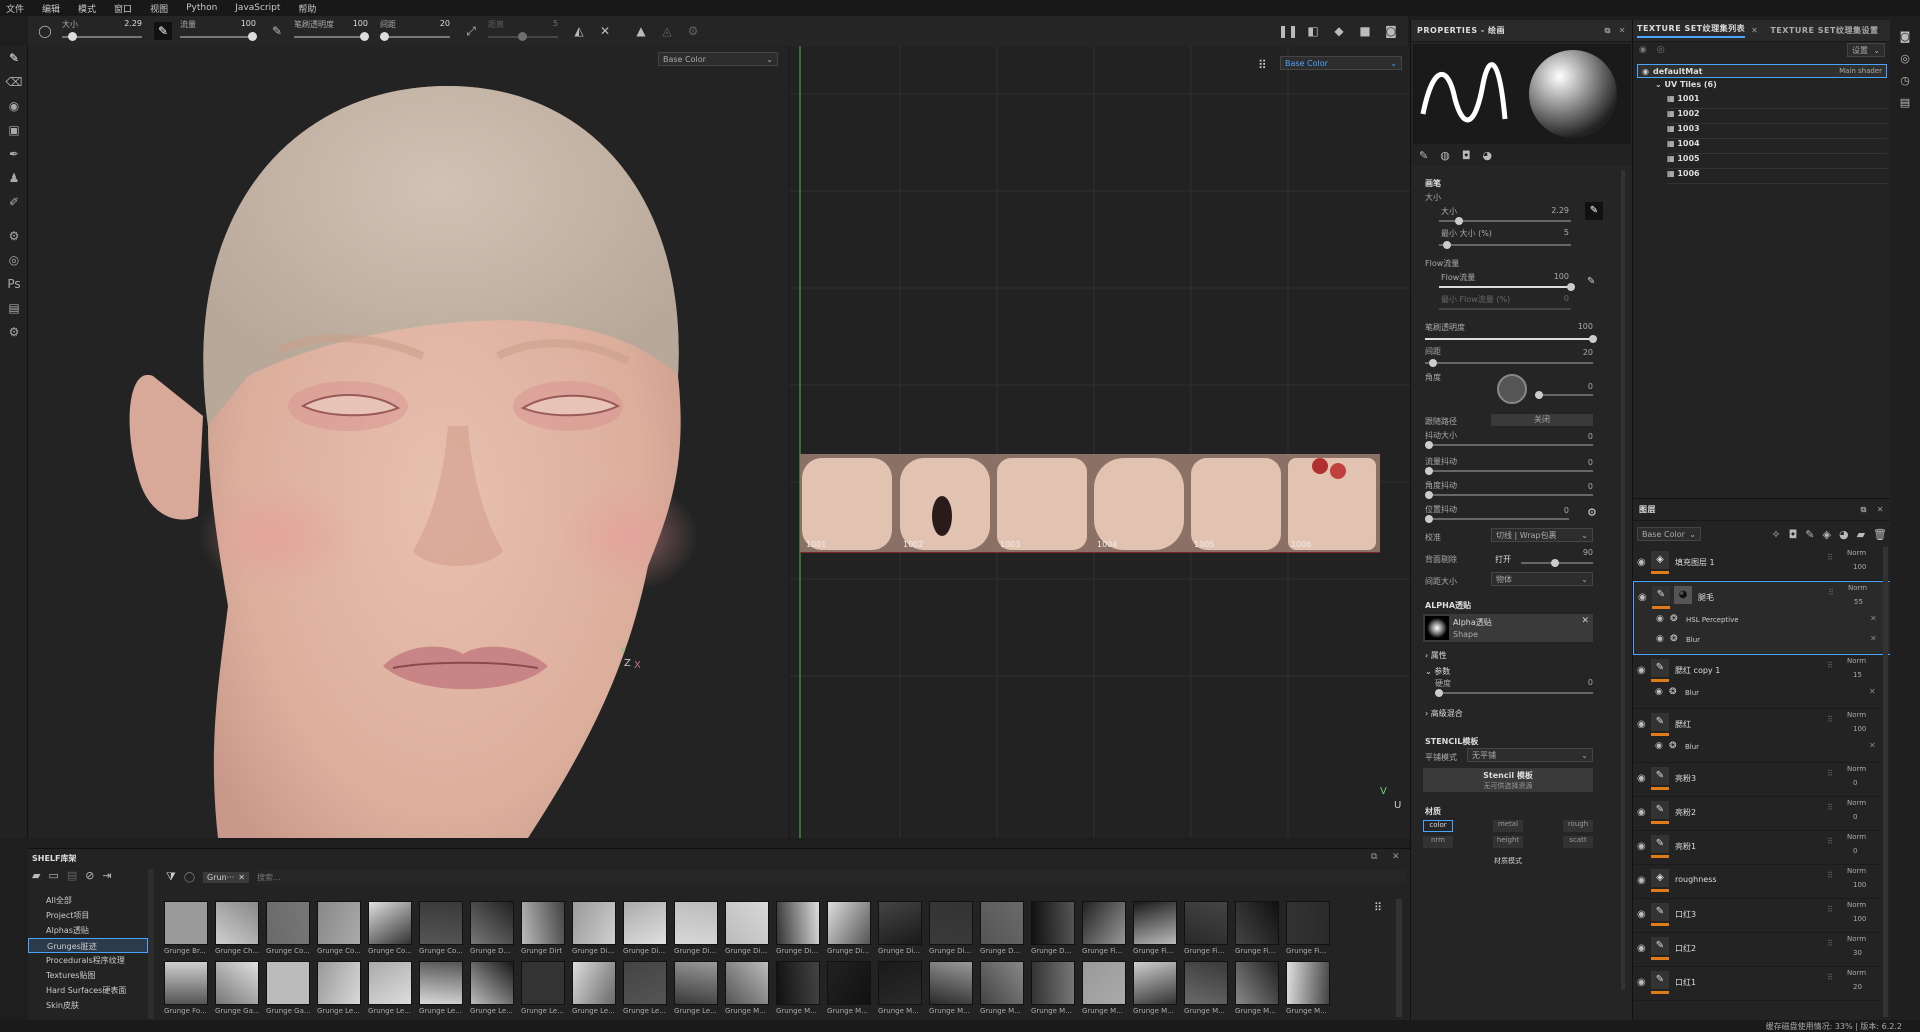 The image size is (1920, 1032). What do you see at coordinates (14, 284) in the screenshot?
I see `photoshop-export-icon: Ps` at bounding box center [14, 284].